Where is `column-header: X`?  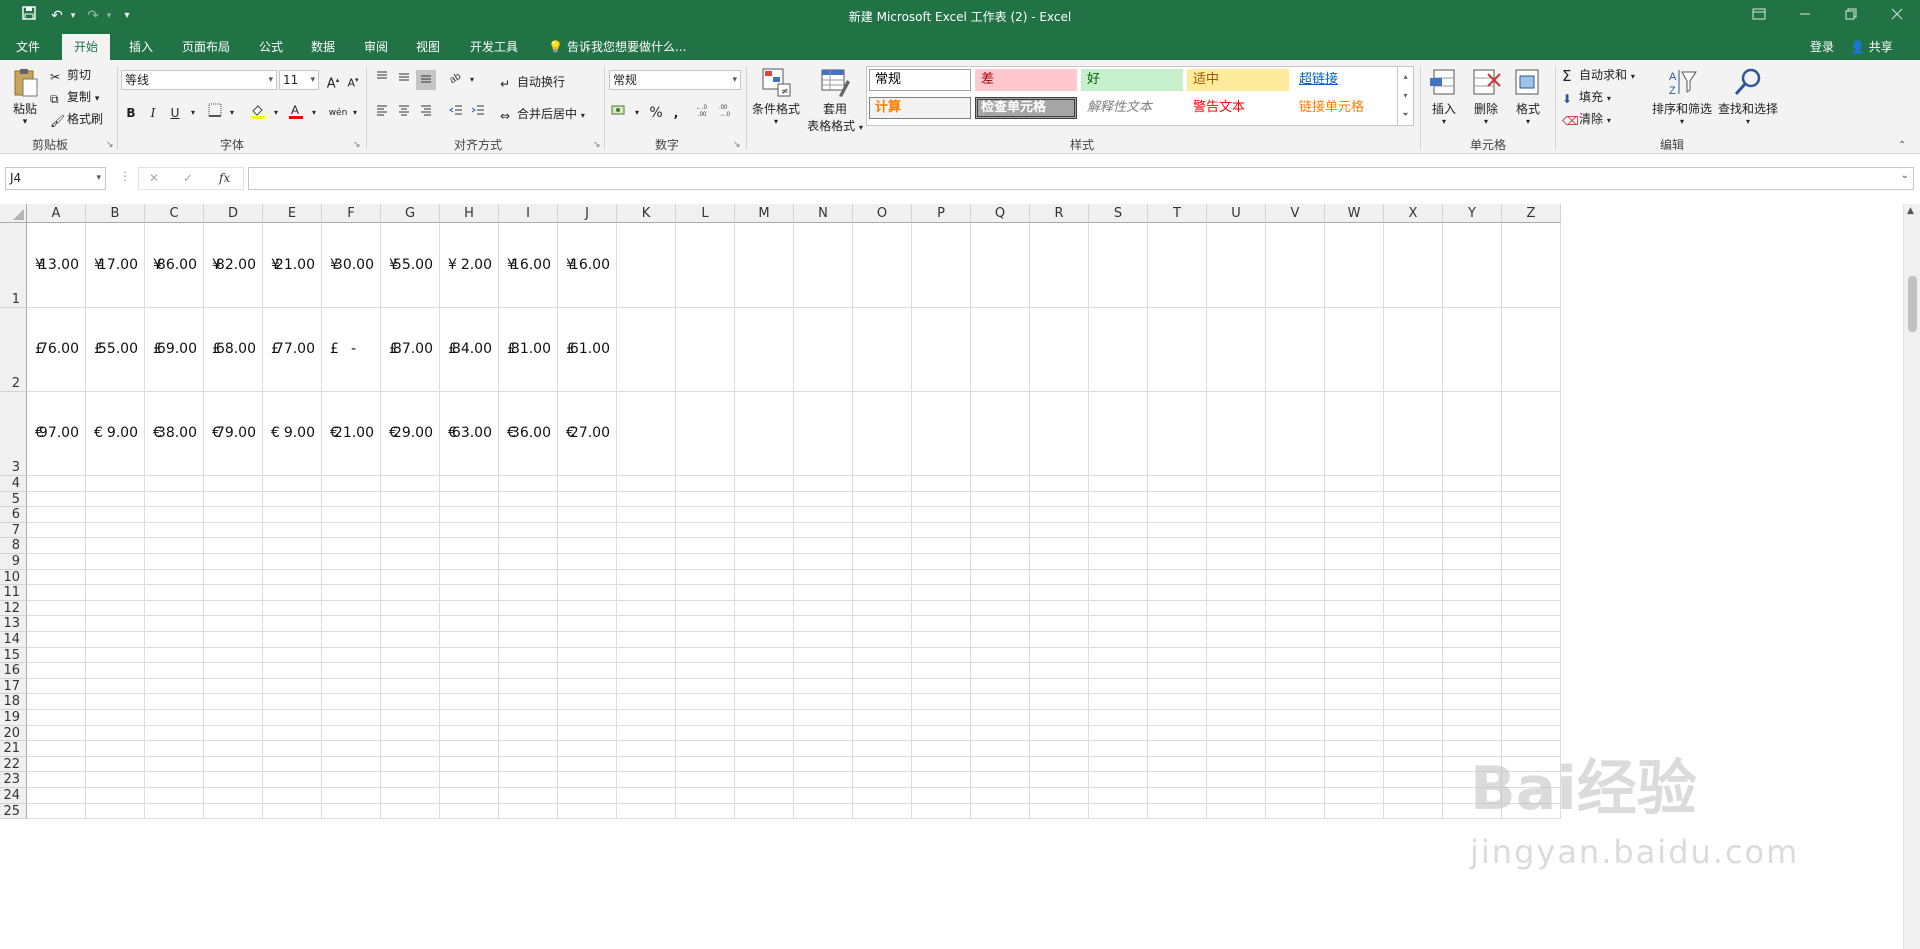
column-header: X is located at coordinates (1413, 213).